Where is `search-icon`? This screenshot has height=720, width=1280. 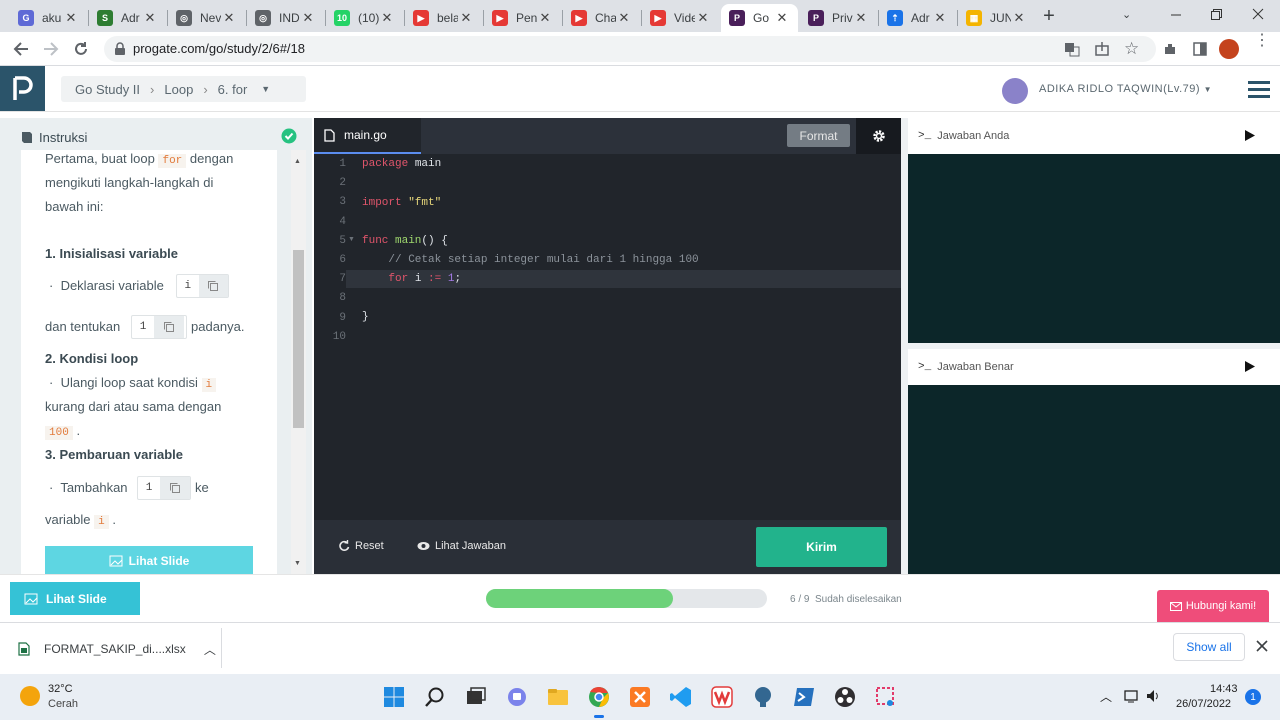
search-icon is located at coordinates (435, 697).